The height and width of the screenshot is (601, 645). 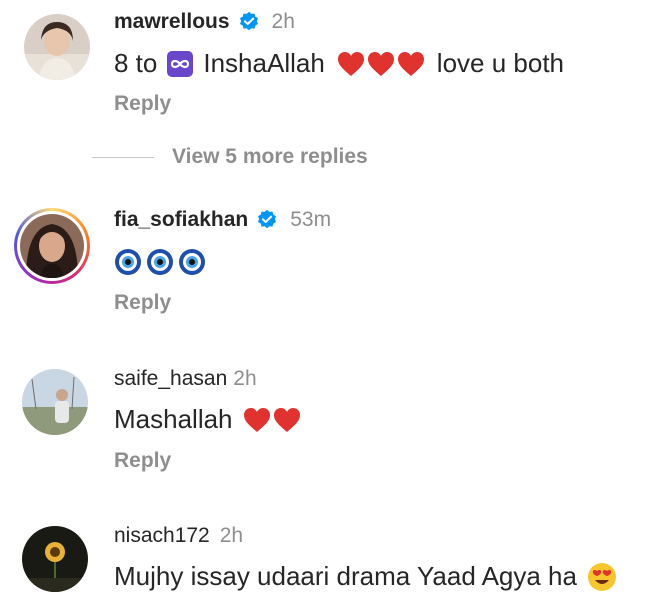 I want to click on divider-line, so click(x=123, y=157).